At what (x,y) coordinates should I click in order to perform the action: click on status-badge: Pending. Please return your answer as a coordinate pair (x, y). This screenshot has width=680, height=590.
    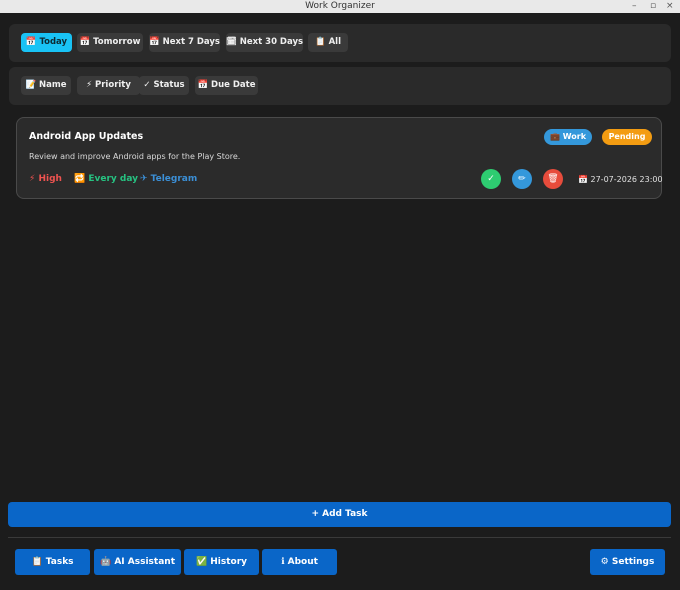
    Looking at the image, I should click on (627, 137).